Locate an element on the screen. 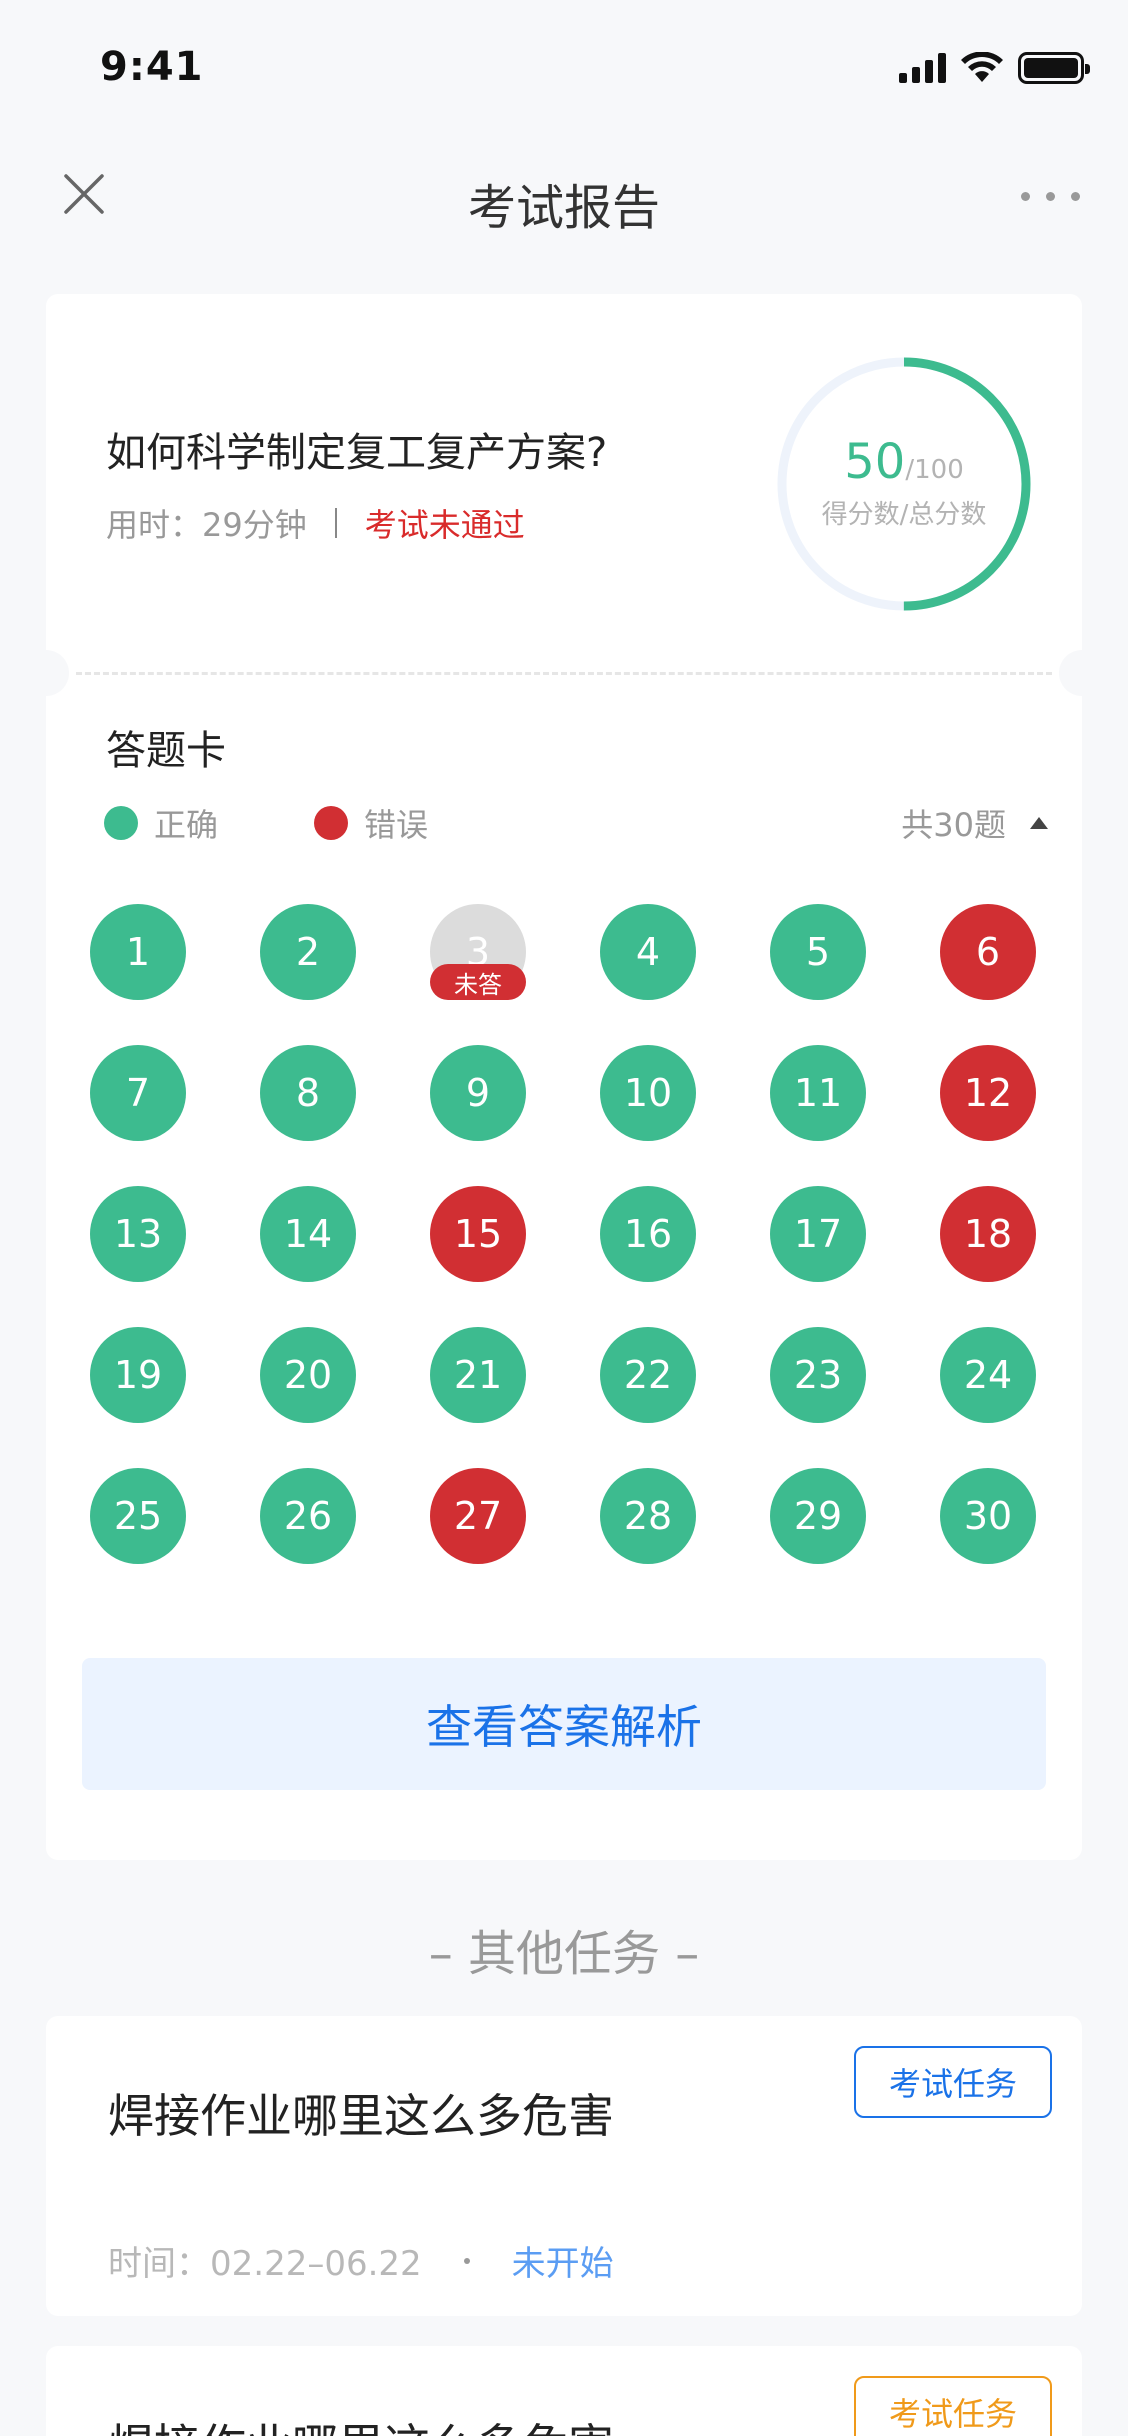 This screenshot has width=1128, height=2436. question-number: 17 is located at coordinates (818, 1234).